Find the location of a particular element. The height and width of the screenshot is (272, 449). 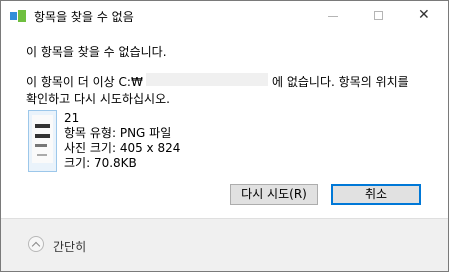

chevron-up-icon is located at coordinates (36, 244).